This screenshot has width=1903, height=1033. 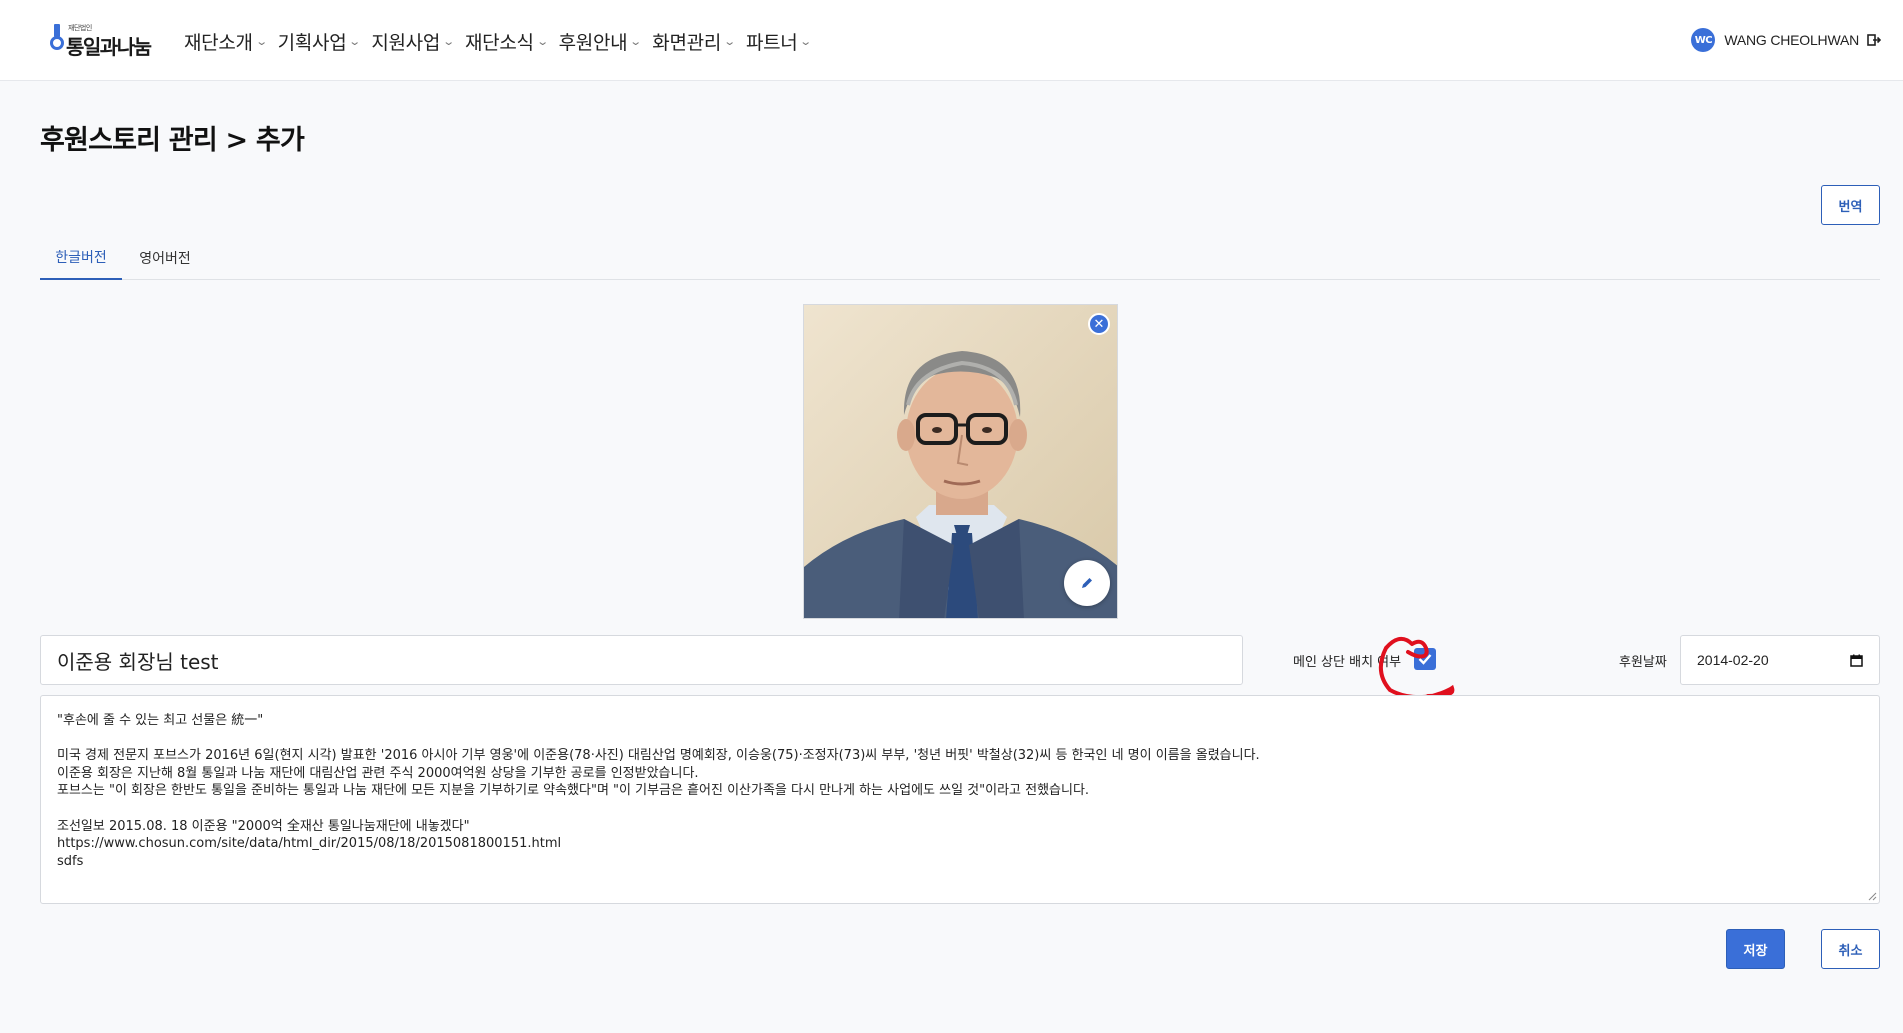 What do you see at coordinates (70, 861) in the screenshot?
I see `body-line: sdfs` at bounding box center [70, 861].